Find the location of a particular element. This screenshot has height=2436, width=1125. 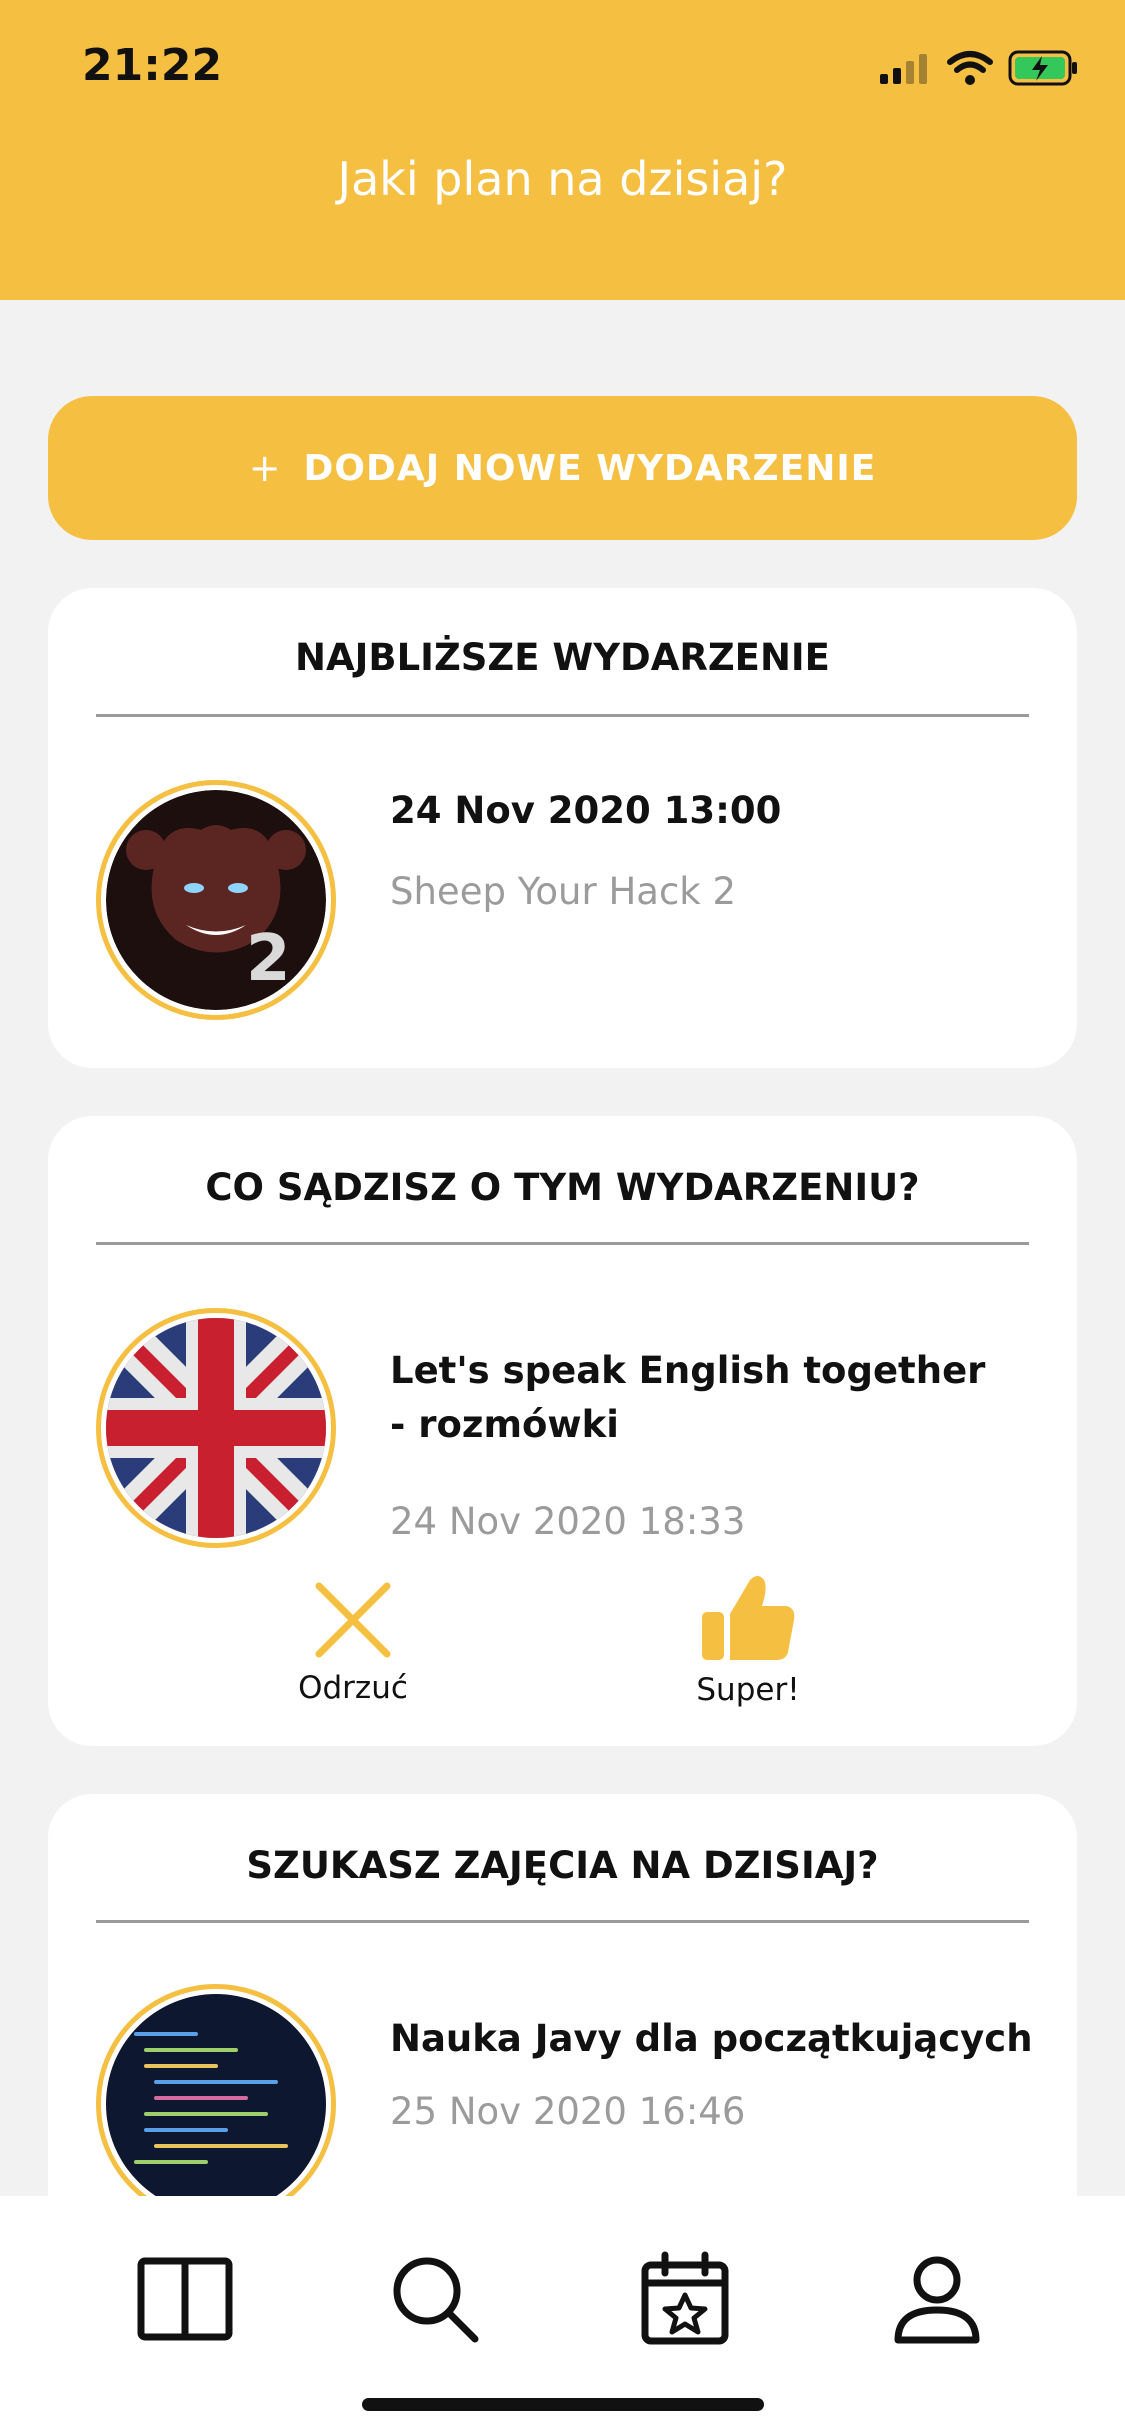

home-indicator is located at coordinates (563, 2404).